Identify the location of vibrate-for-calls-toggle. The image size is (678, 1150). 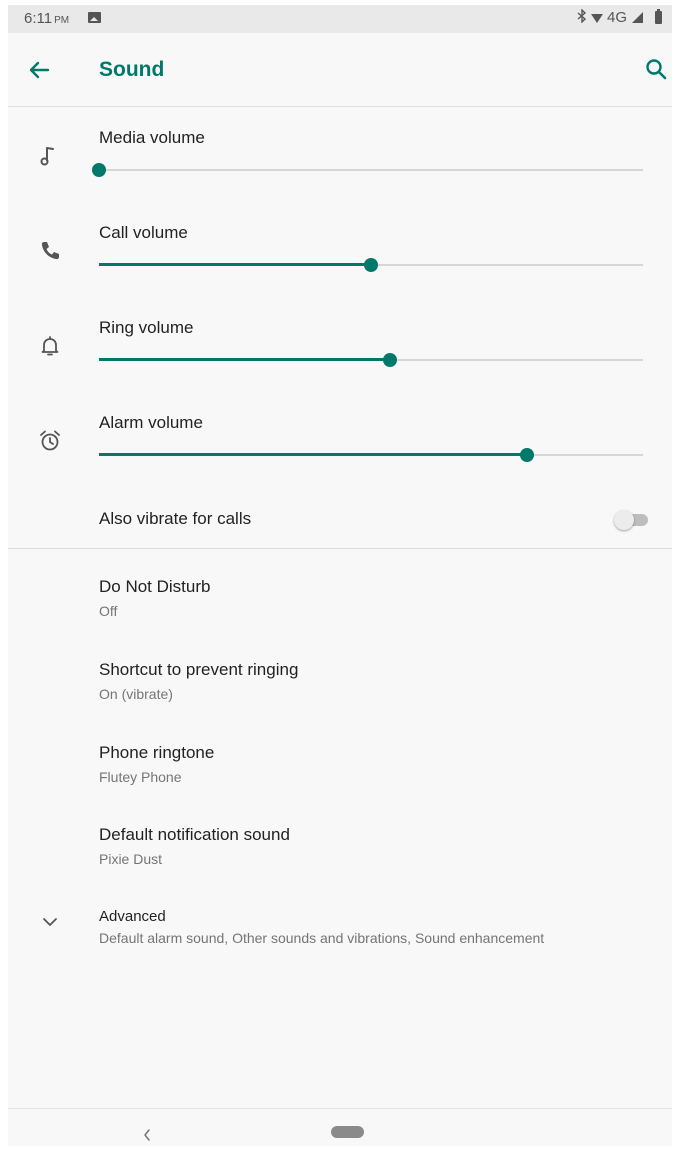
(631, 520).